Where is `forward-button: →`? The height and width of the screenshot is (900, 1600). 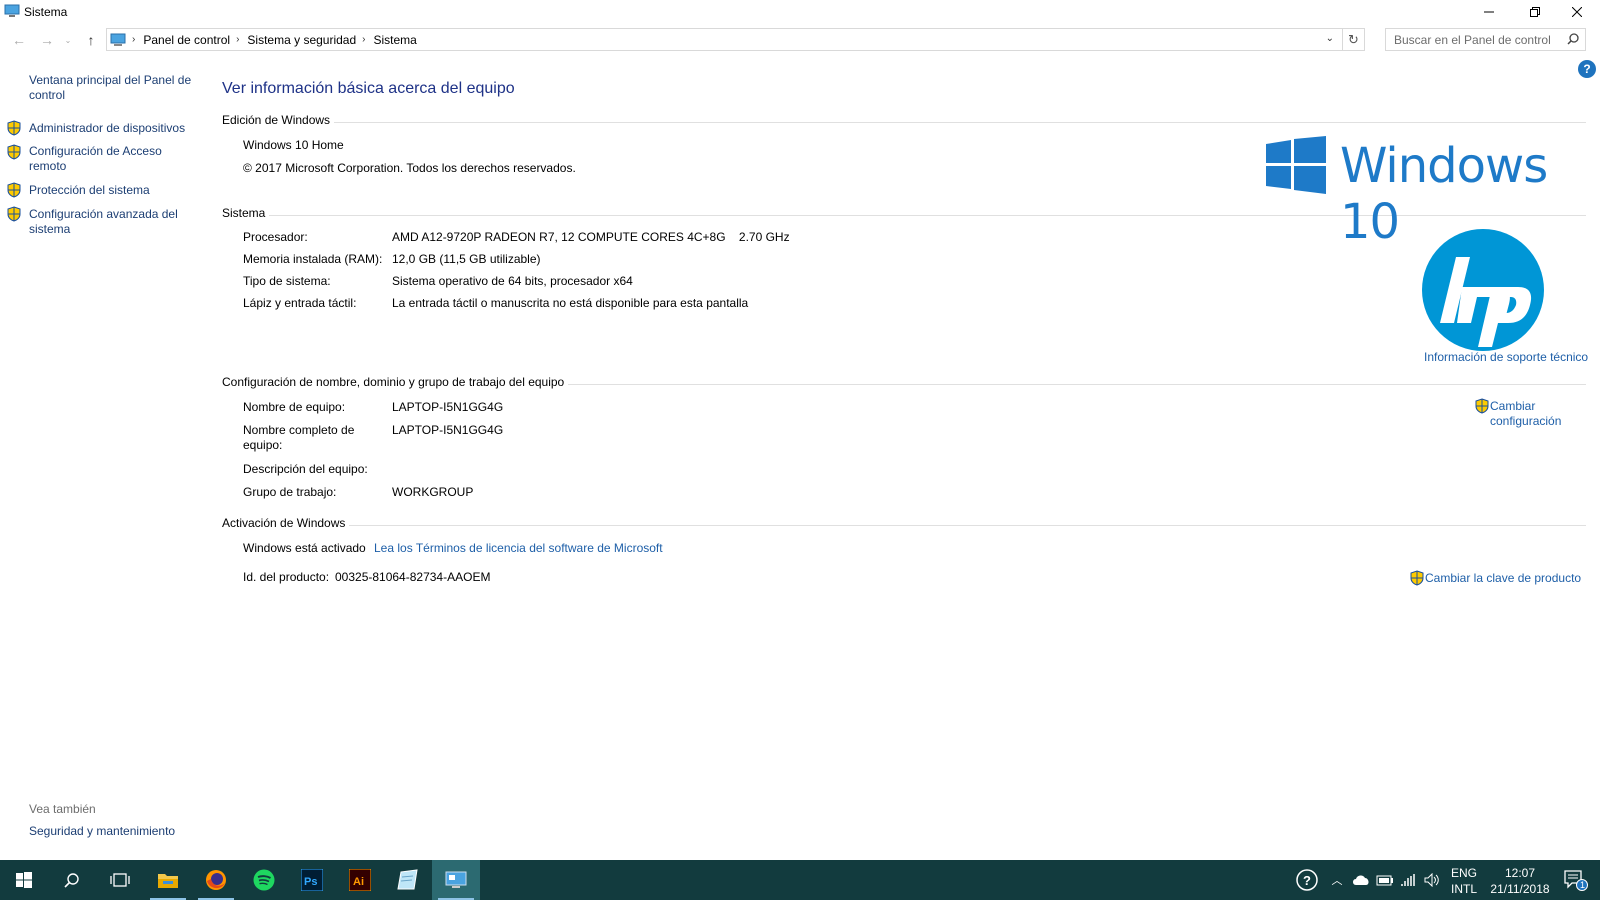 forward-button: → is located at coordinates (47, 40).